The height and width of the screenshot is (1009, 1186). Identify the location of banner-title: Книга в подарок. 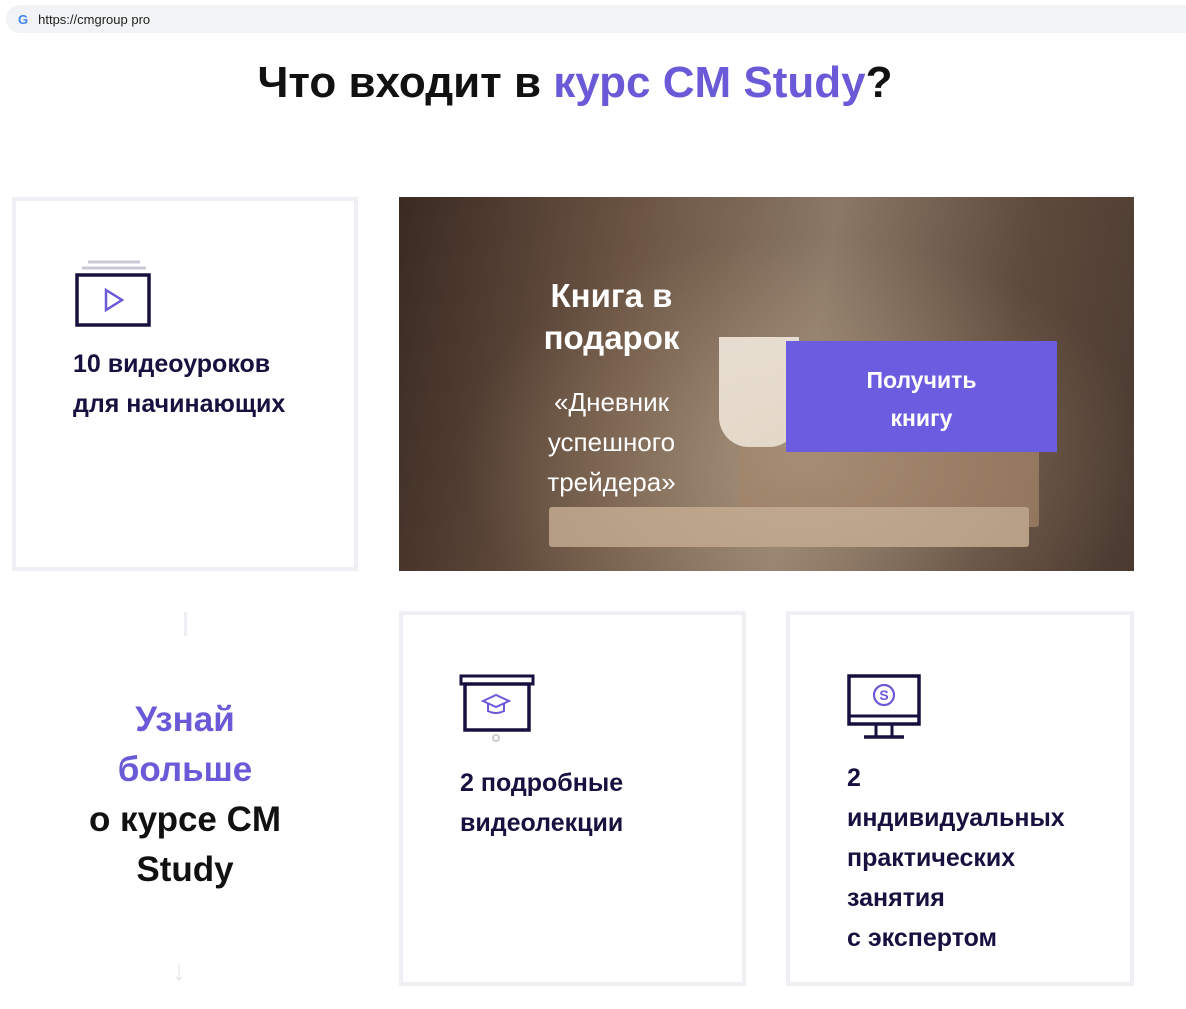
(611, 316).